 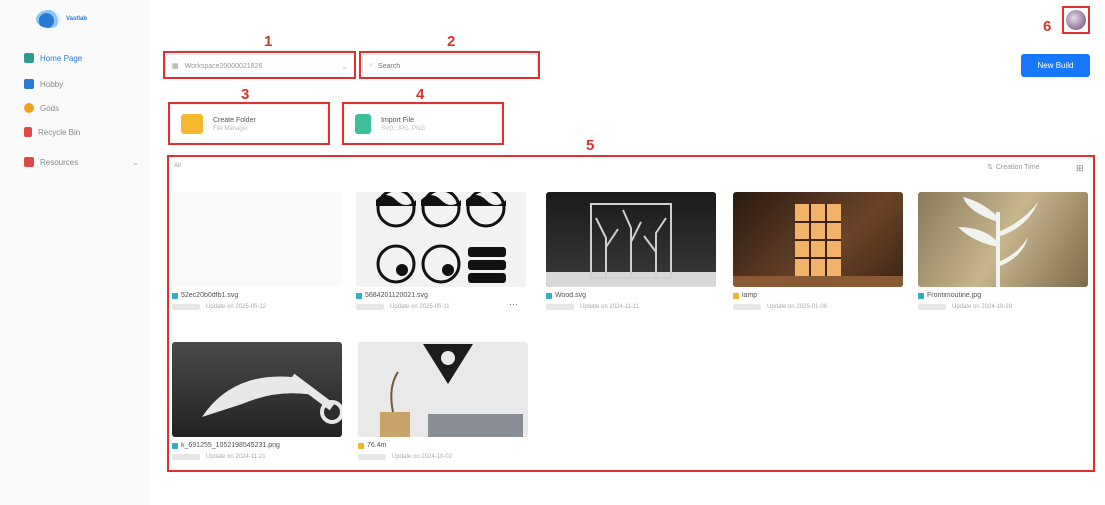 I want to click on annotation-number-2: 2, so click(x=451, y=41).